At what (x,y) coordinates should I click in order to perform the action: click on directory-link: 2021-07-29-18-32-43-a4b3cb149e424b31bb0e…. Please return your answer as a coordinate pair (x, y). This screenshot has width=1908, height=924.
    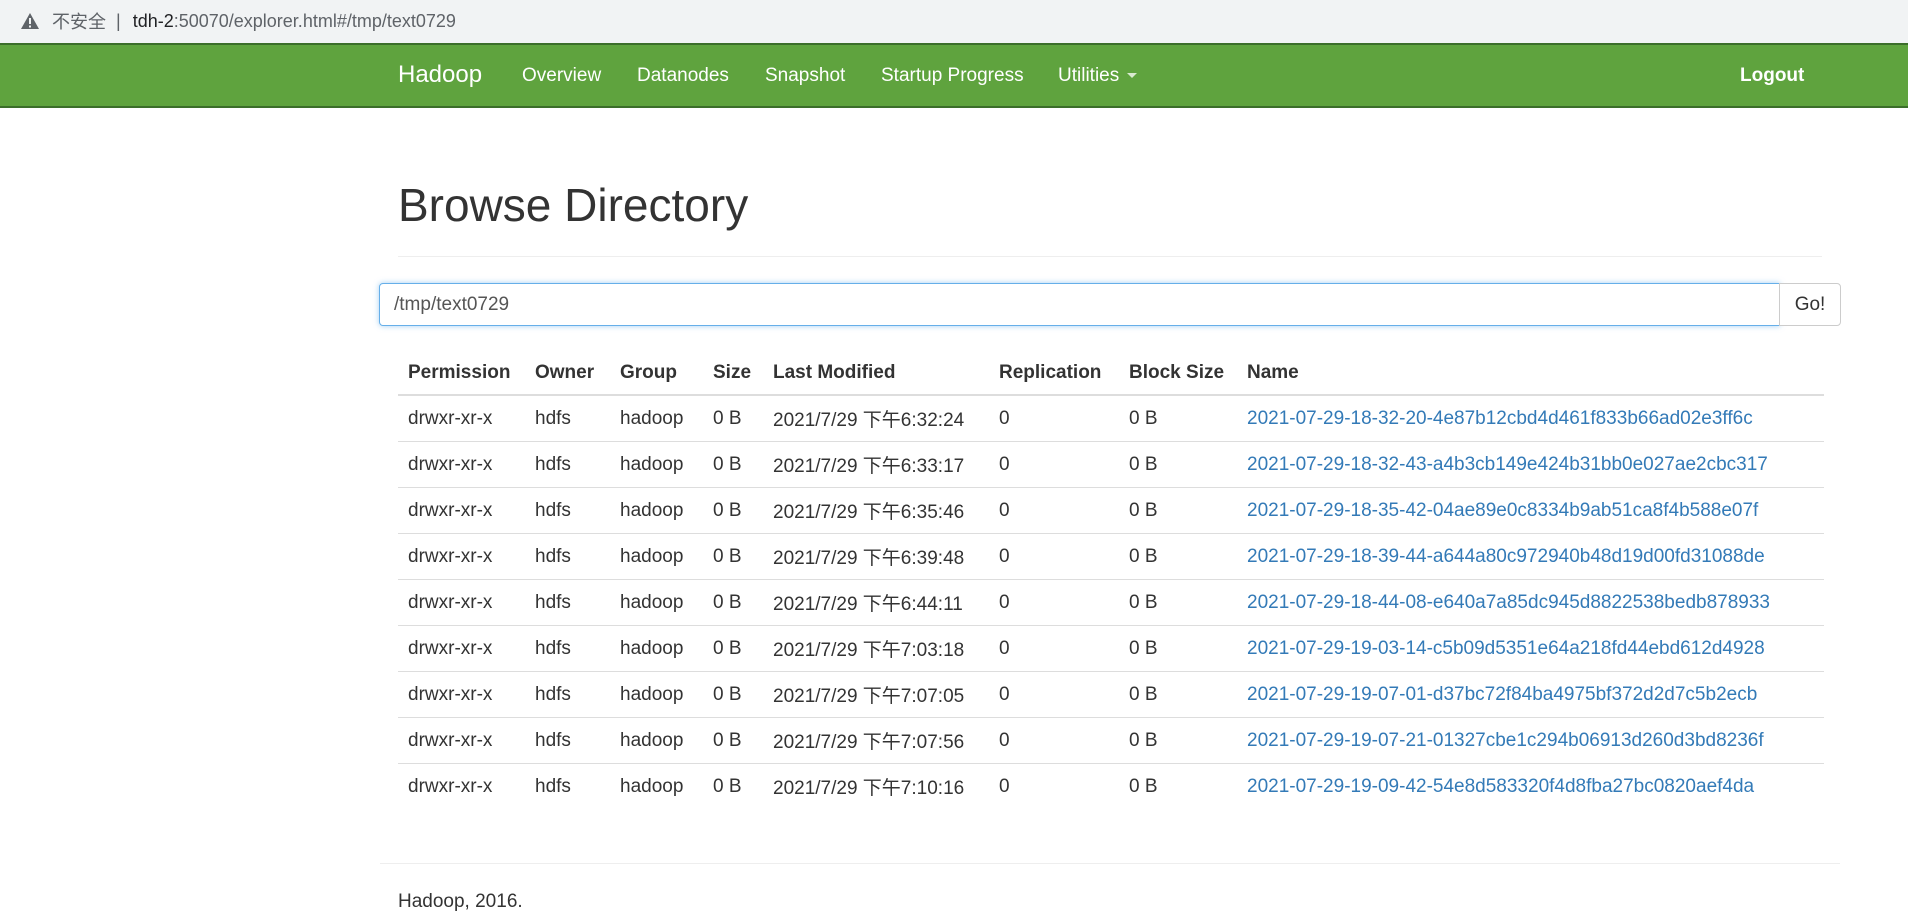
    Looking at the image, I should click on (1507, 464).